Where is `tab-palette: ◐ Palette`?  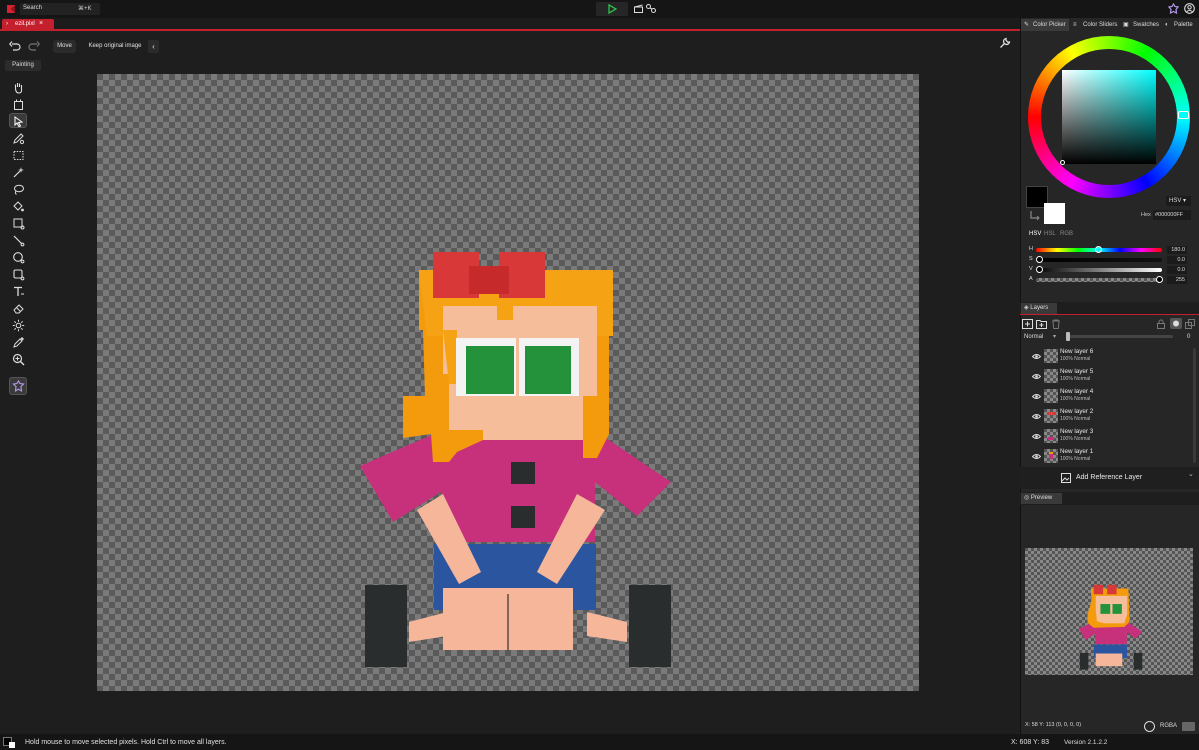 tab-palette: ◐ Palette is located at coordinates (1179, 25).